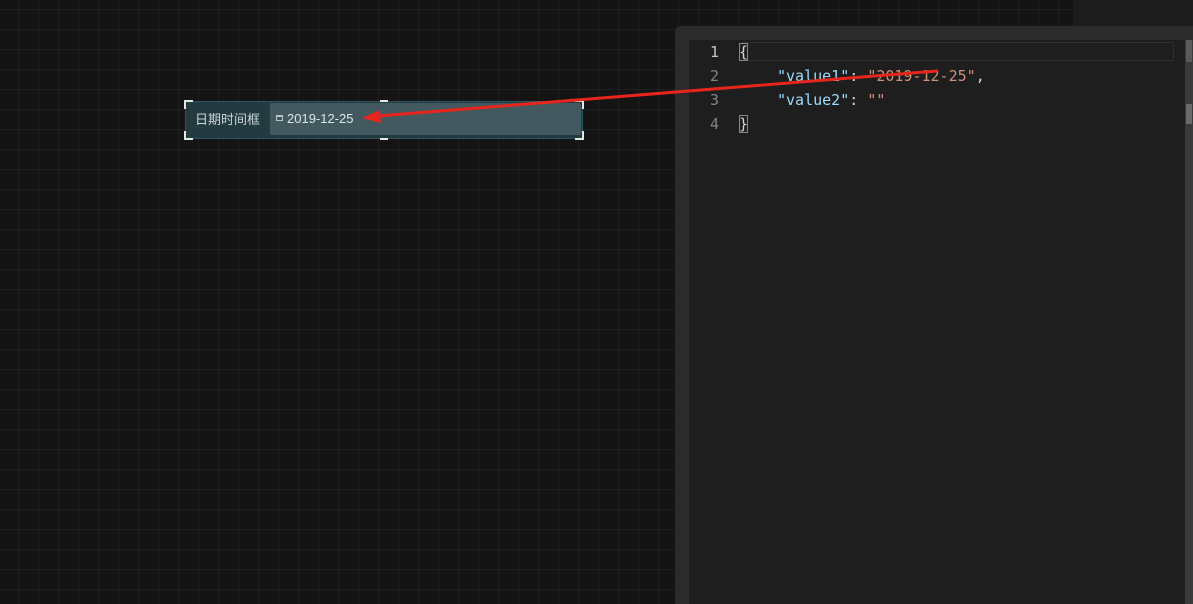 Image resolution: width=1193 pixels, height=604 pixels. I want to click on json-open-brace: {, so click(744, 52).